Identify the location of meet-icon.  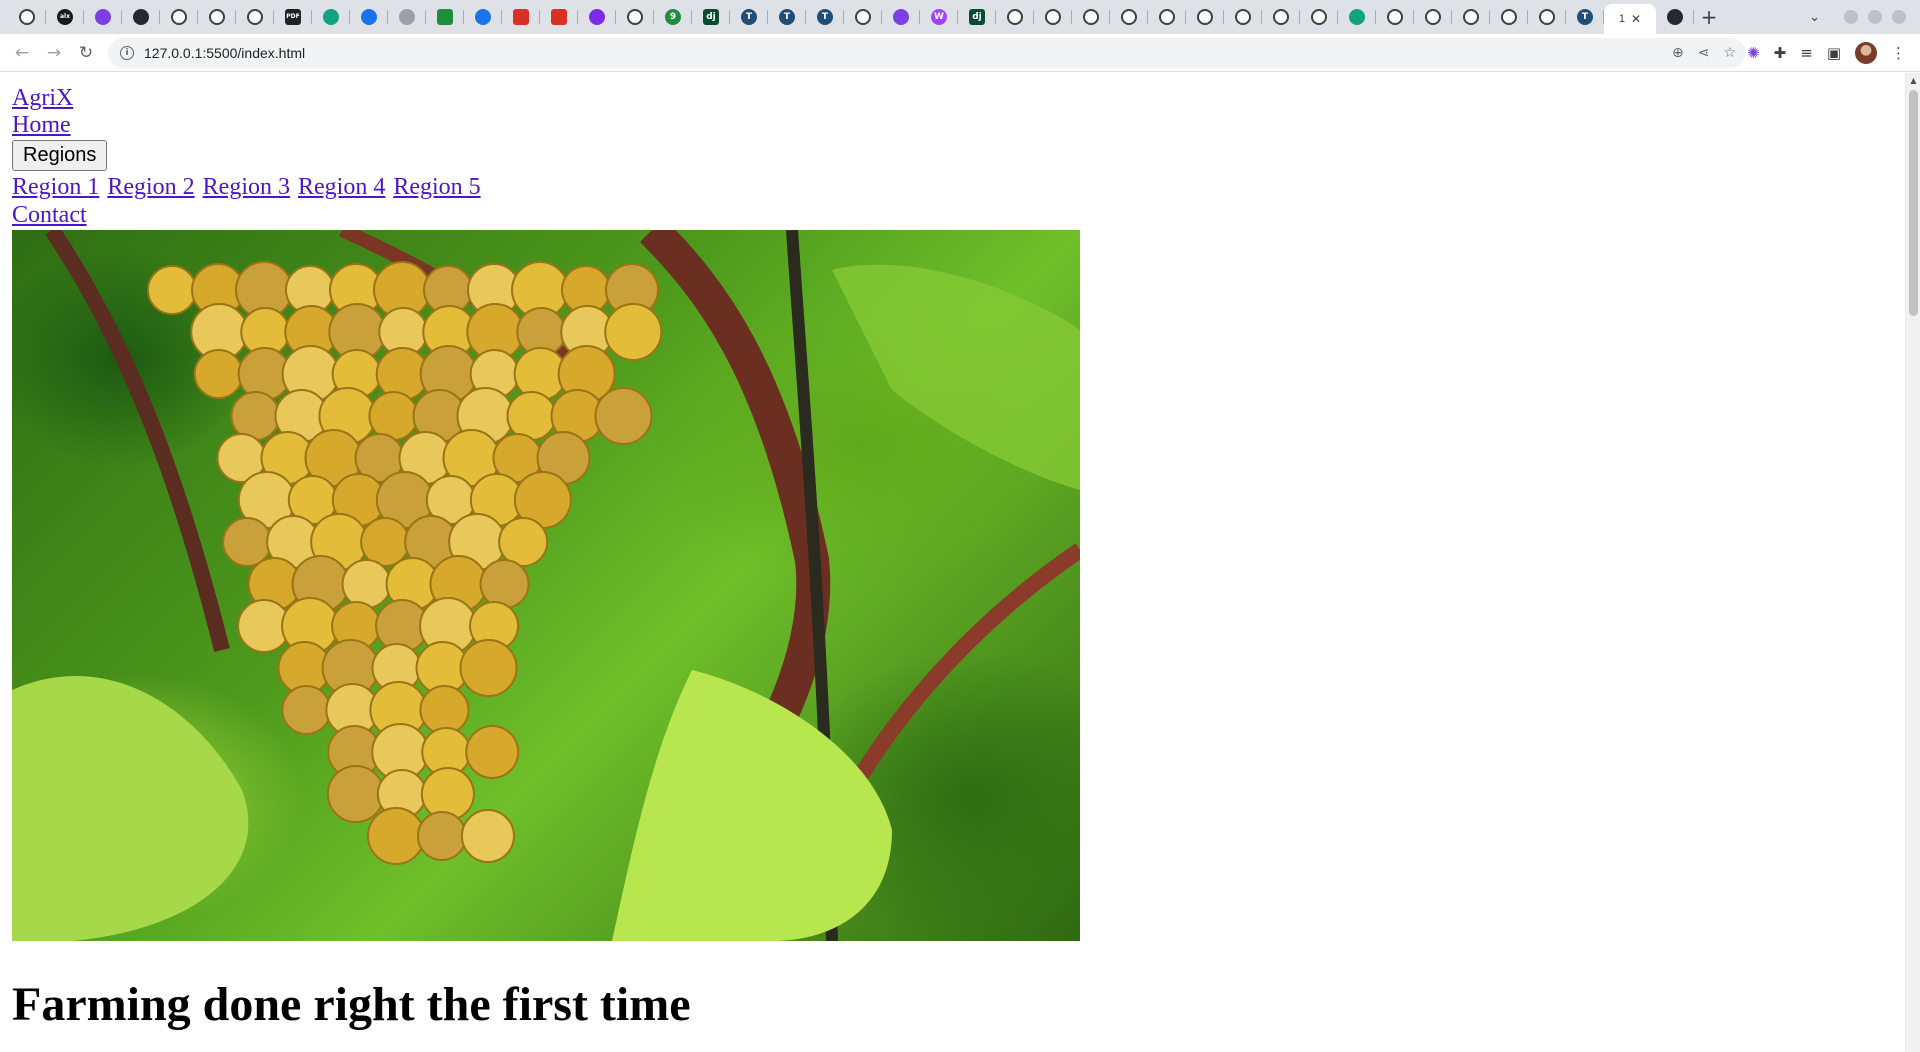
(445, 17).